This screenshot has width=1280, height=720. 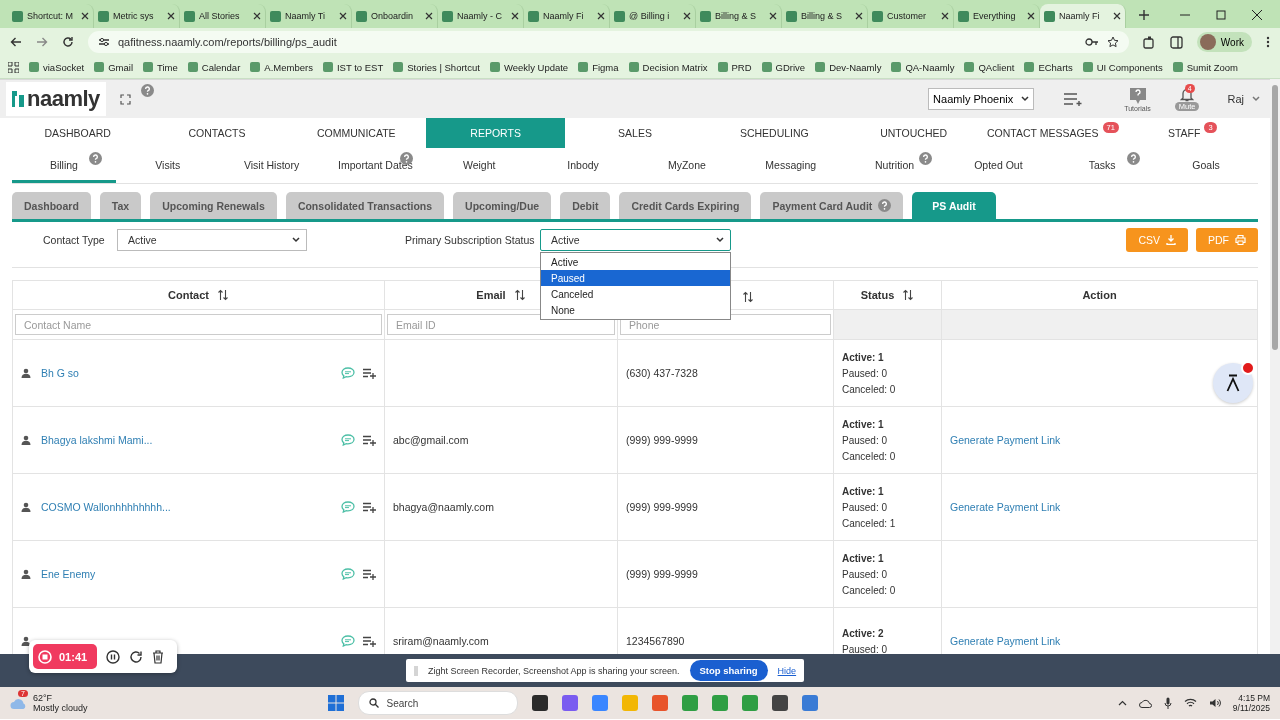 I want to click on nav-tab: COMMUNICATE, so click(x=356, y=133).